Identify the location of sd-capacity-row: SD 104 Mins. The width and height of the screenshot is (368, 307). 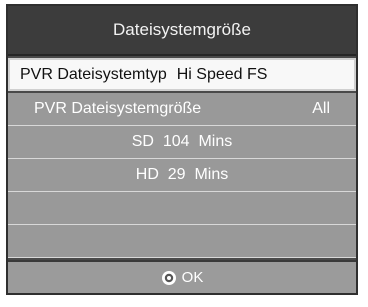
(182, 142).